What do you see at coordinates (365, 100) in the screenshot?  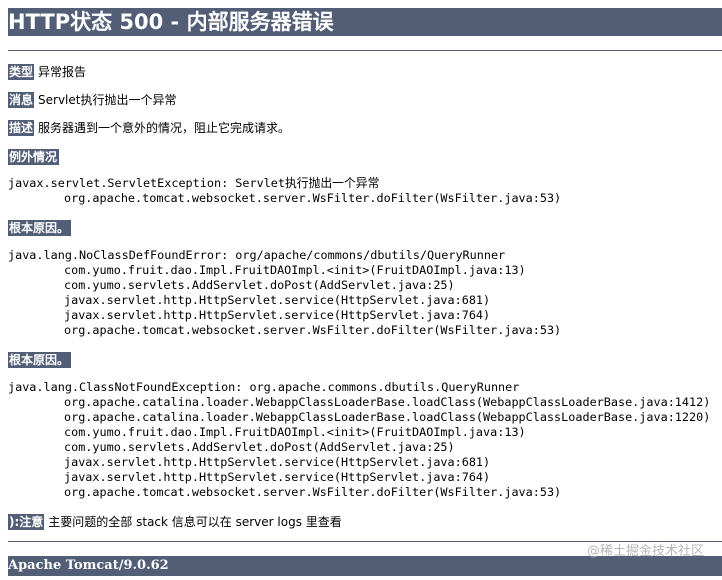 I see `message-row: 消息 Servlet执行抛出一个异常` at bounding box center [365, 100].